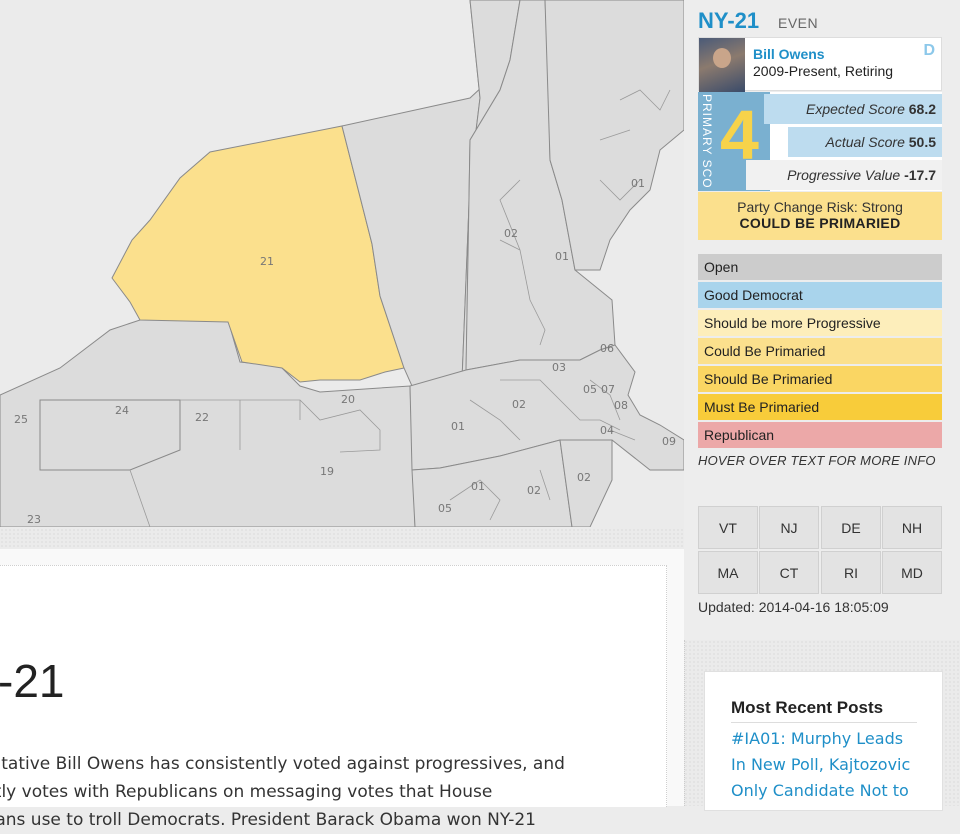 Image resolution: width=960 pixels, height=834 pixels. What do you see at coordinates (912, 572) in the screenshot?
I see `state-button-md: MD` at bounding box center [912, 572].